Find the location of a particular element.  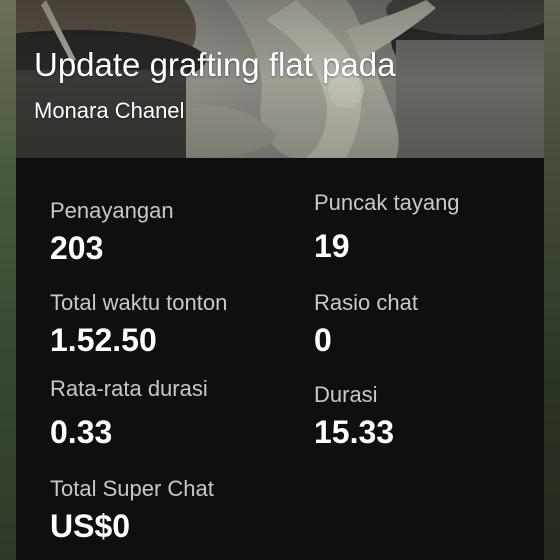

stat-duration-label: Durasi is located at coordinates (346, 394).